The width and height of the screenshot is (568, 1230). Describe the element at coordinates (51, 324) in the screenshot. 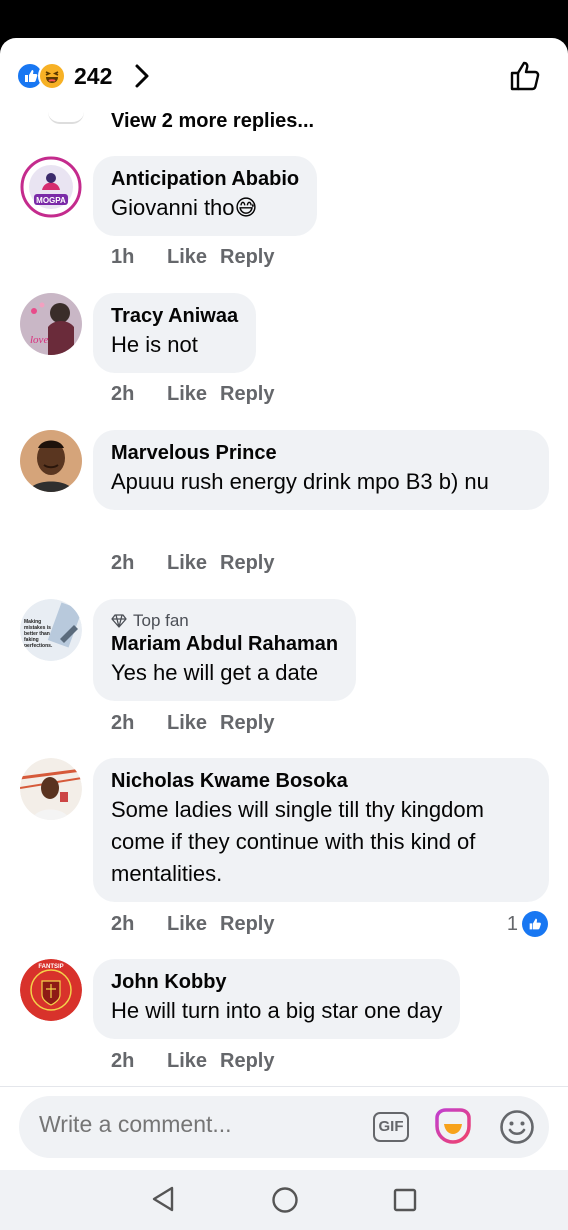

I see `avatar: love` at that location.